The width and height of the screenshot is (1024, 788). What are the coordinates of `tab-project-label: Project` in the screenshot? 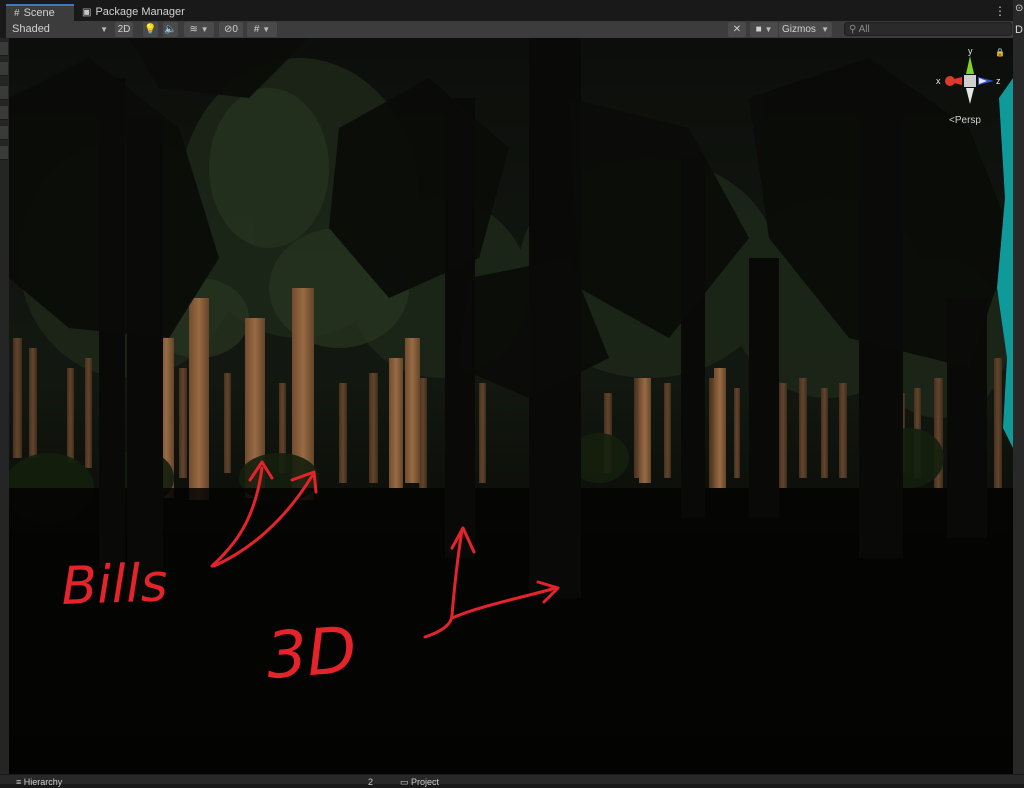 It's located at (425, 782).